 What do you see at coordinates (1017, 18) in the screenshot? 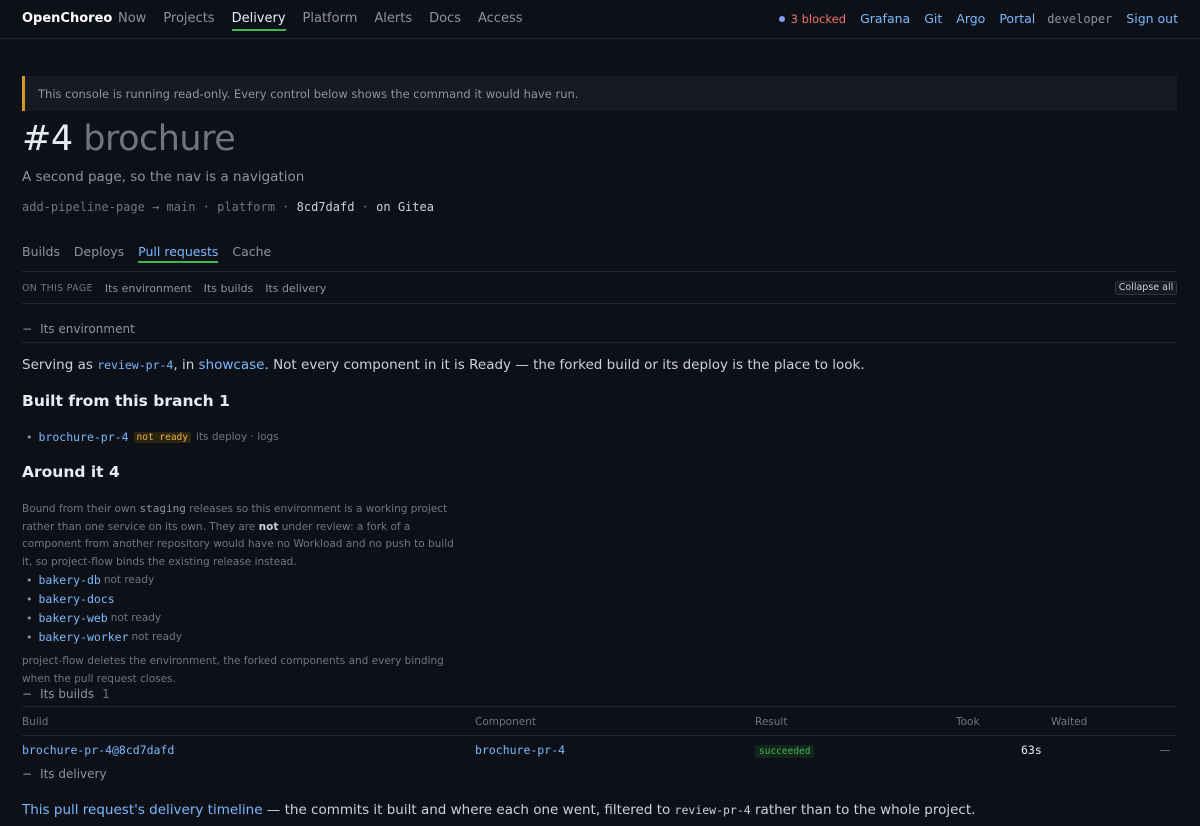
I see `nav-link-portal: Portal` at bounding box center [1017, 18].